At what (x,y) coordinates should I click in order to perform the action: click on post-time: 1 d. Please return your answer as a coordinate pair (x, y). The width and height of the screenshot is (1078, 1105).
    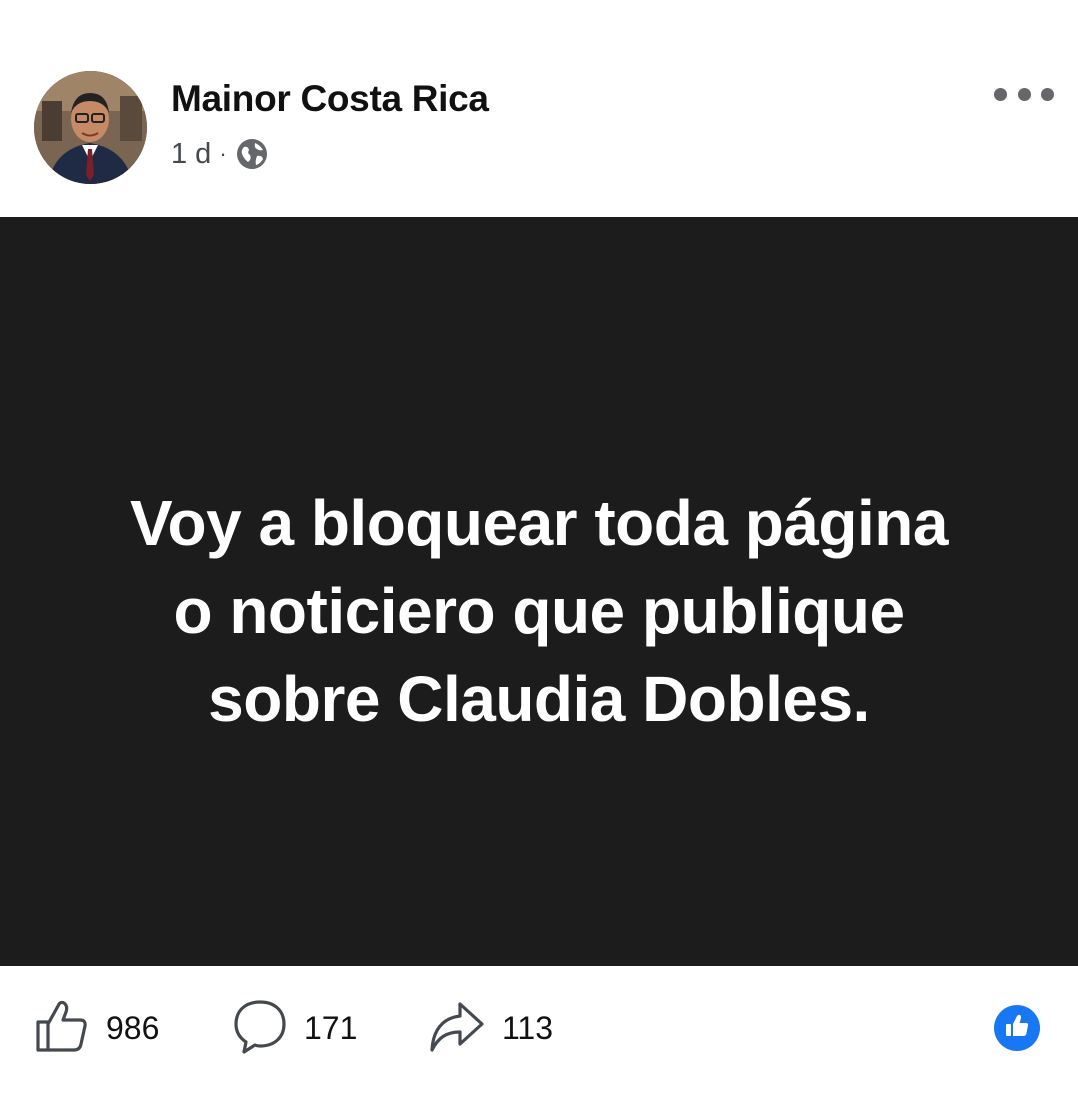
    Looking at the image, I should click on (191, 154).